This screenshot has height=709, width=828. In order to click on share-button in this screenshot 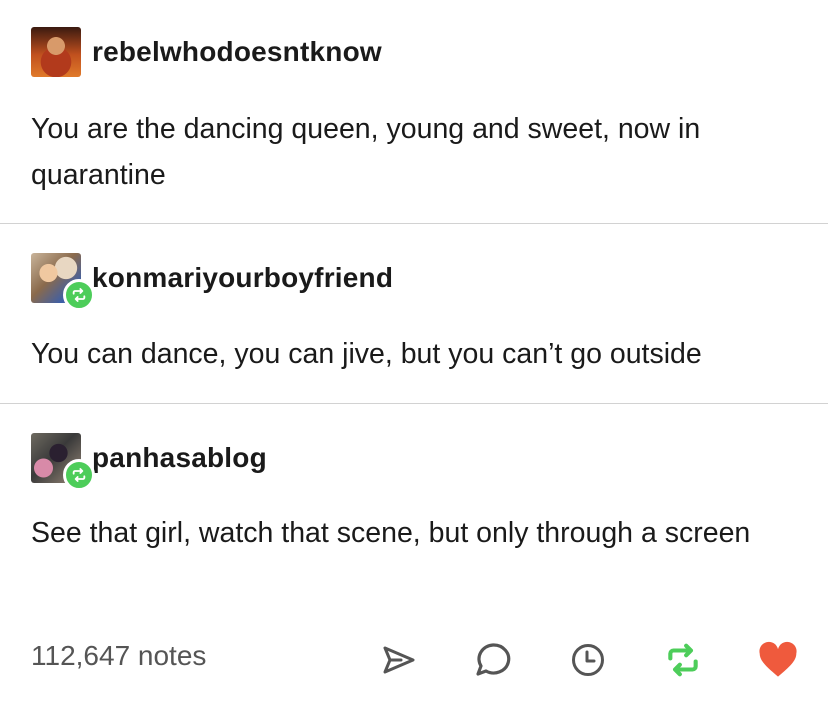, I will do `click(399, 660)`.